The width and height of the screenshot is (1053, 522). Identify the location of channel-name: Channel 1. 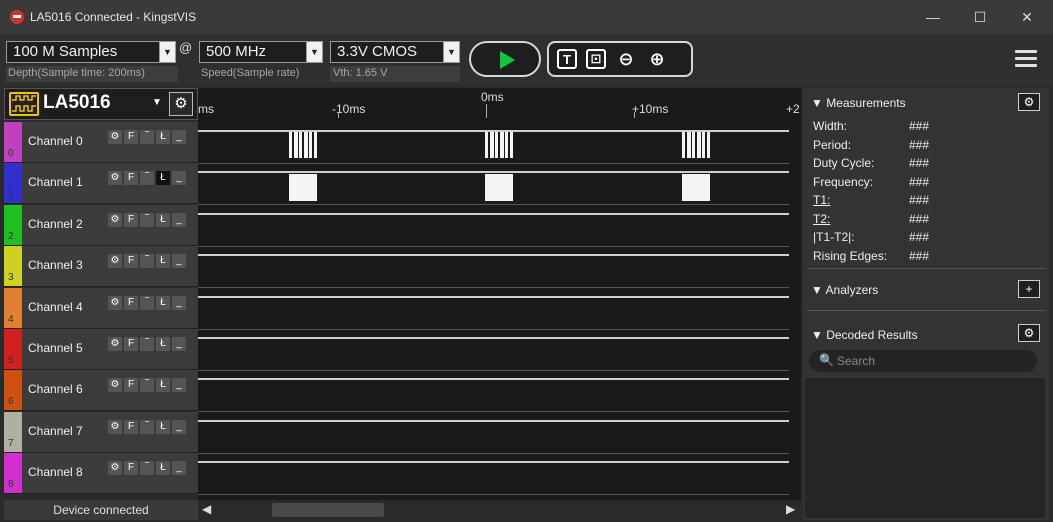
(55, 182).